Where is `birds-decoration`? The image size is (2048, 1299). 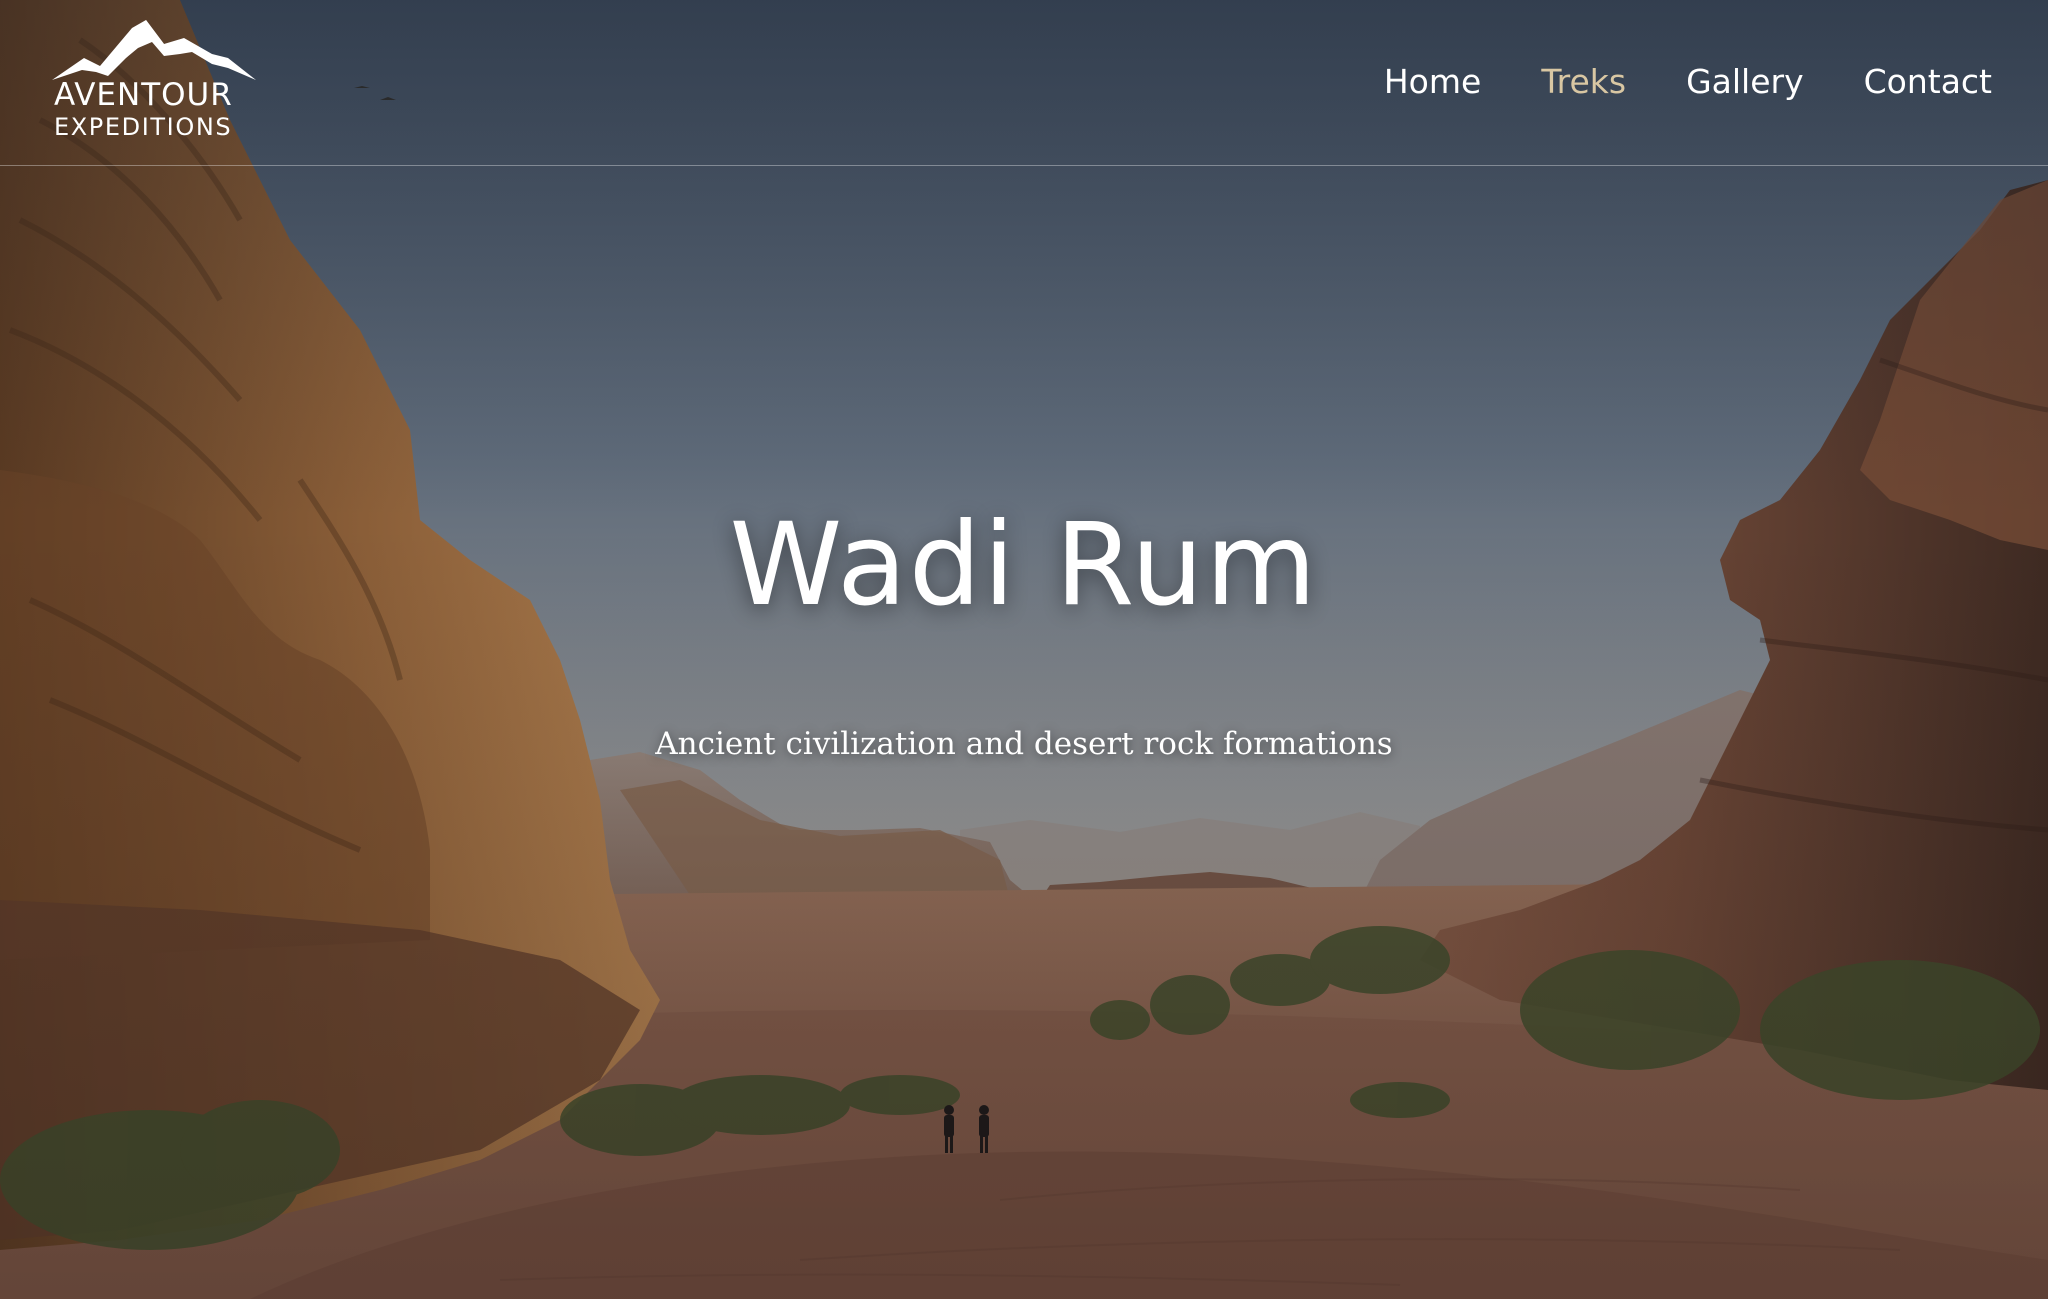
birds-decoration is located at coordinates (375, 93).